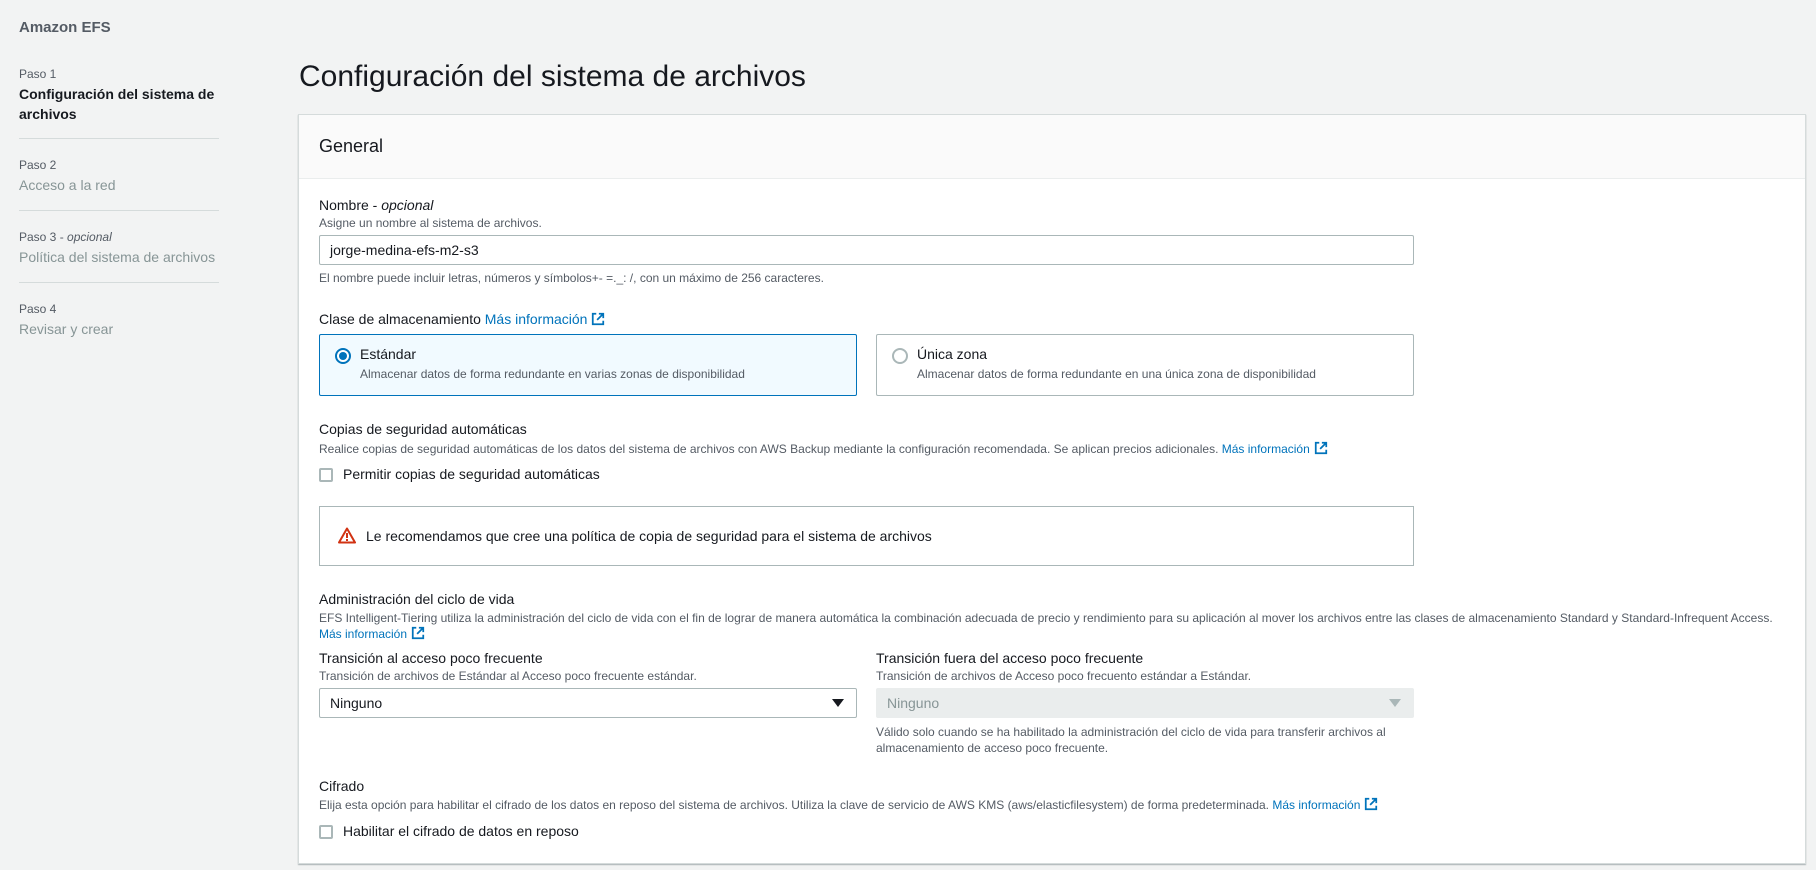 This screenshot has width=1816, height=870. What do you see at coordinates (417, 599) in the screenshot?
I see `lifecycle-label: Administración del ciclo de vida` at bounding box center [417, 599].